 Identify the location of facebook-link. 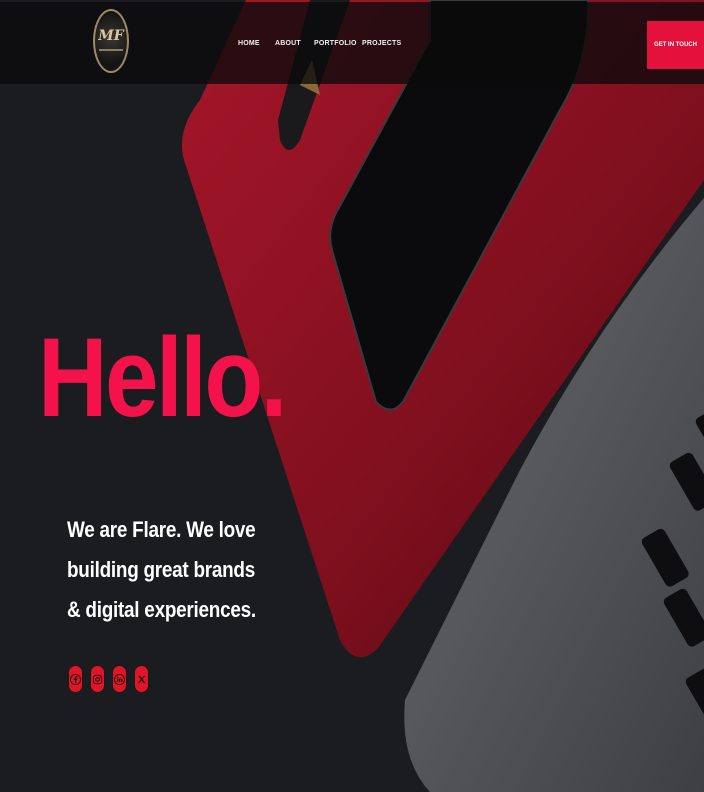
(75, 679).